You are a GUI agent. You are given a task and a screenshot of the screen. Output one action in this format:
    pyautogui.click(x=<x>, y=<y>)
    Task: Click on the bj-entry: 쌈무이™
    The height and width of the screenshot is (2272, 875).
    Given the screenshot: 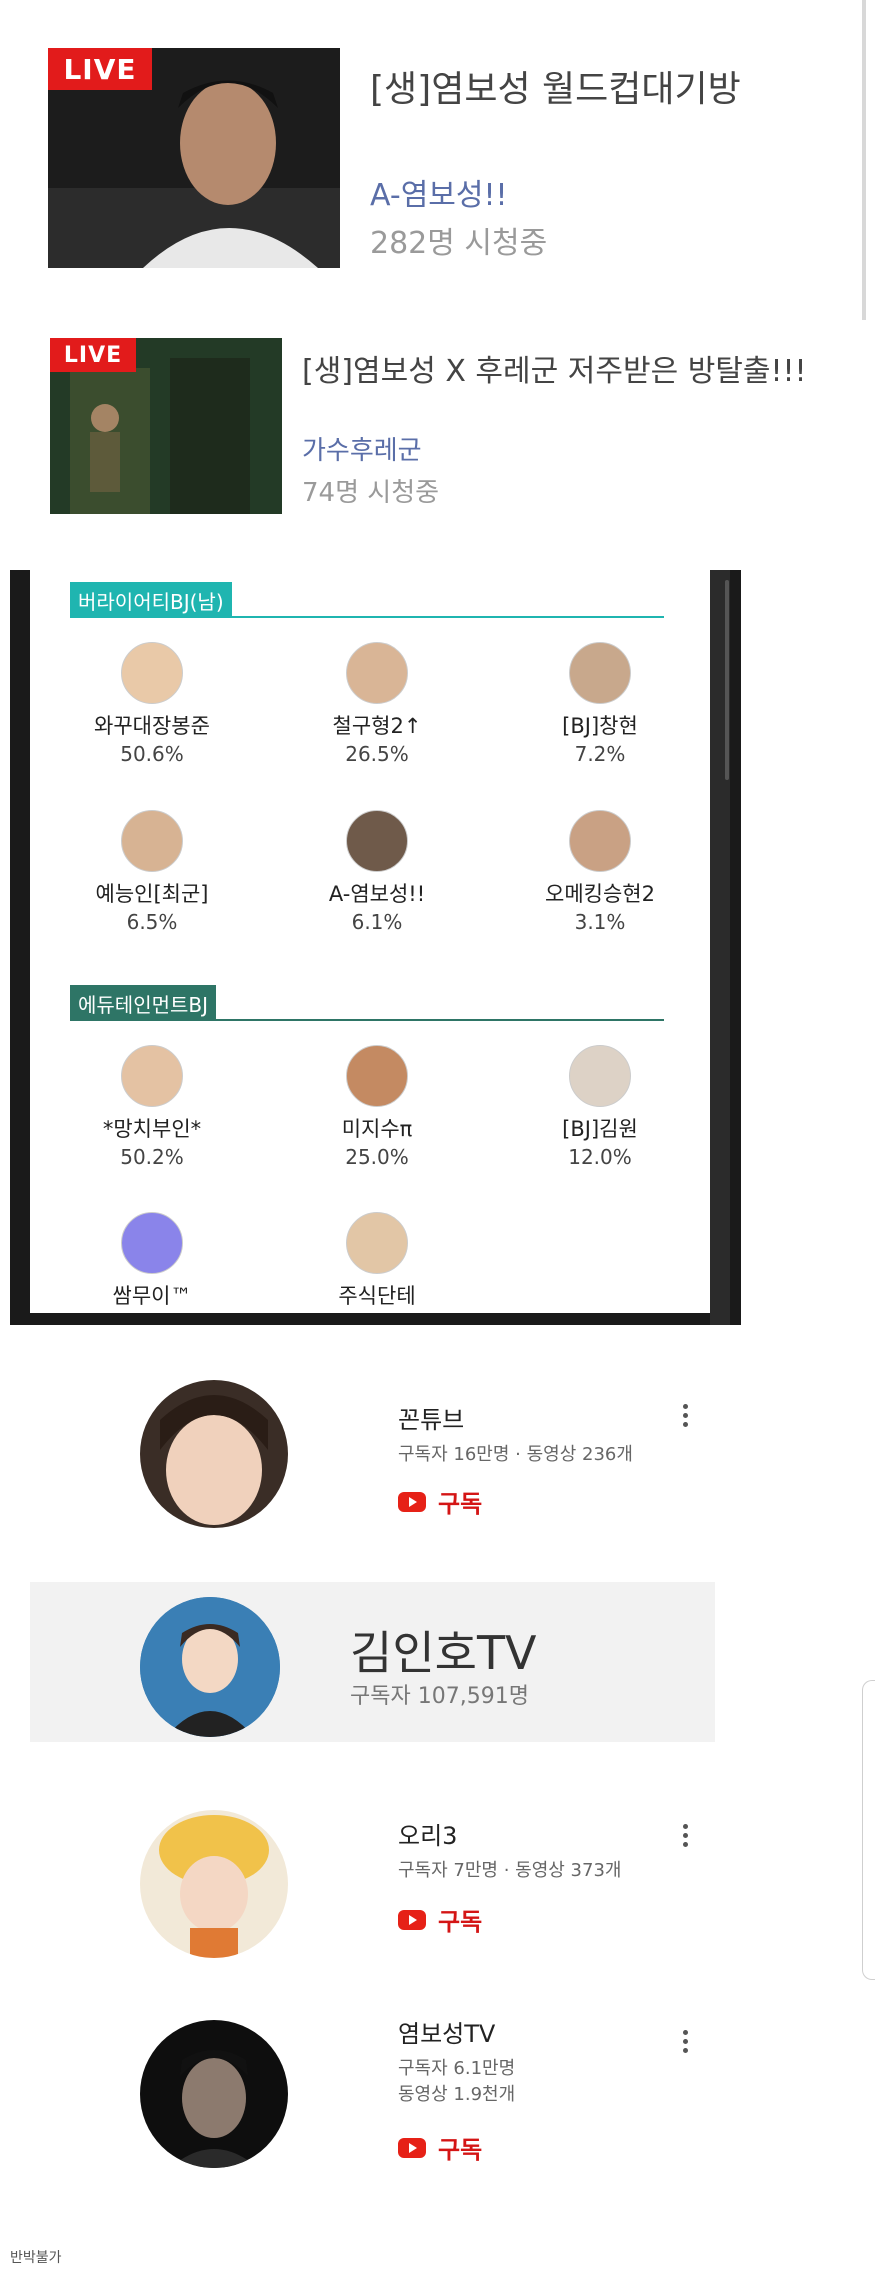 What is the action you would take?
    pyautogui.click(x=152, y=1261)
    